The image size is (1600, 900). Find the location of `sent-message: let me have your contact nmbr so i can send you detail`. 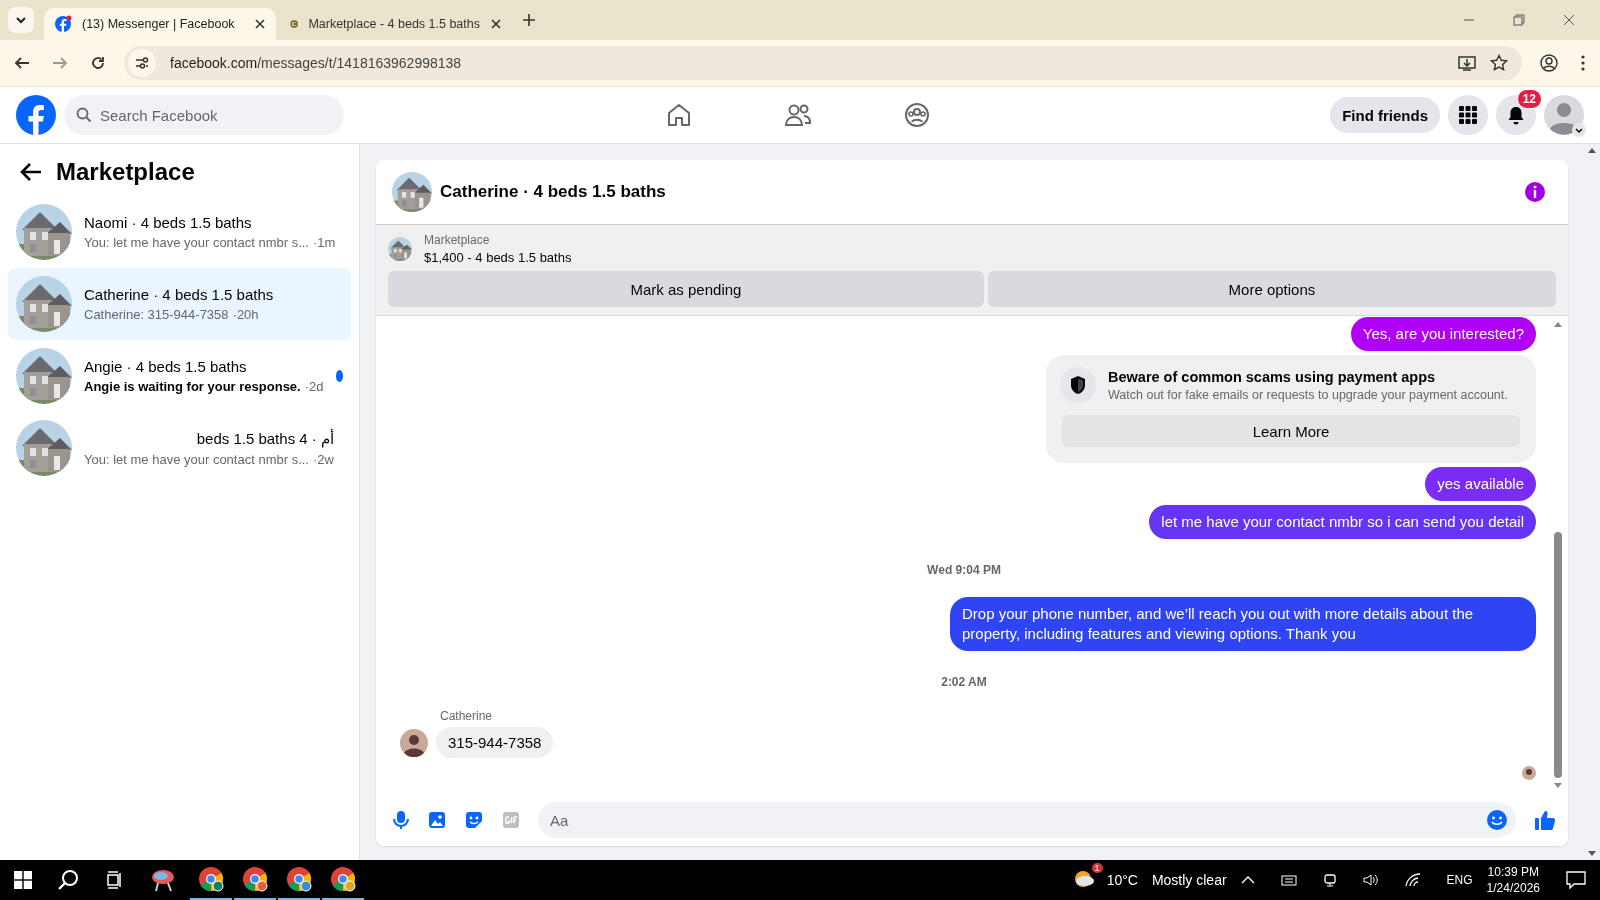

sent-message: let me have your contact nmbr so i can send you detail is located at coordinates (1342, 522).